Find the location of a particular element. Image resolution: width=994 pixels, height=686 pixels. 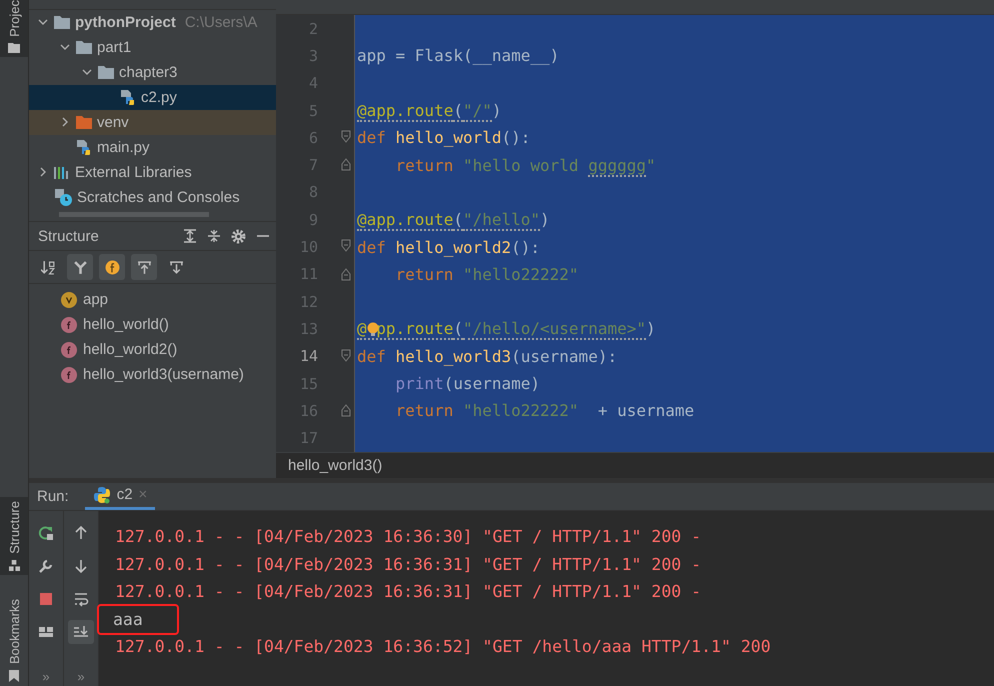

tree-item: venv is located at coordinates (152, 122).